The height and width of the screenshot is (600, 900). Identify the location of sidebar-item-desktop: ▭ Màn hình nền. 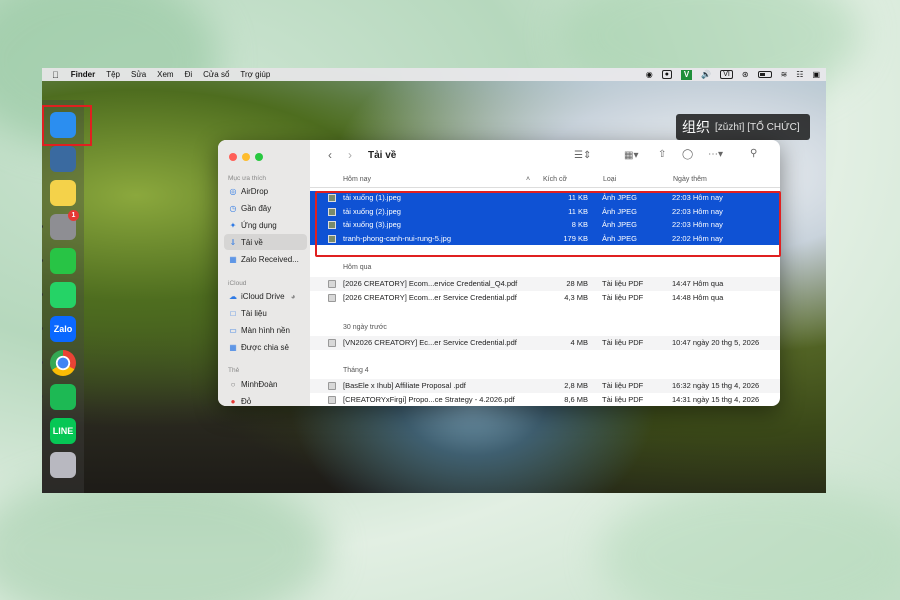
(265, 330).